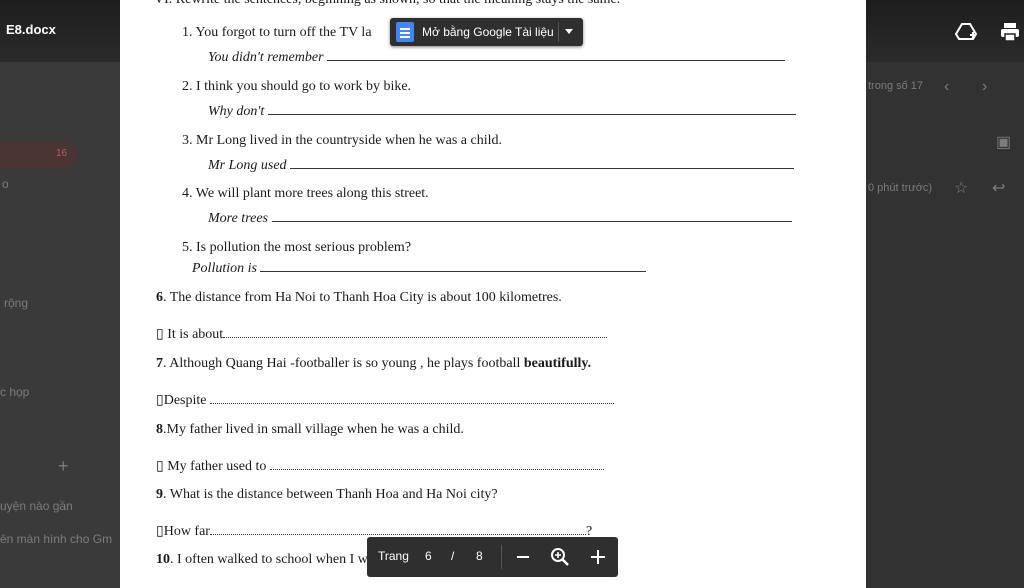  Describe the element at coordinates (560, 557) in the screenshot. I see `zoom-icon` at that location.